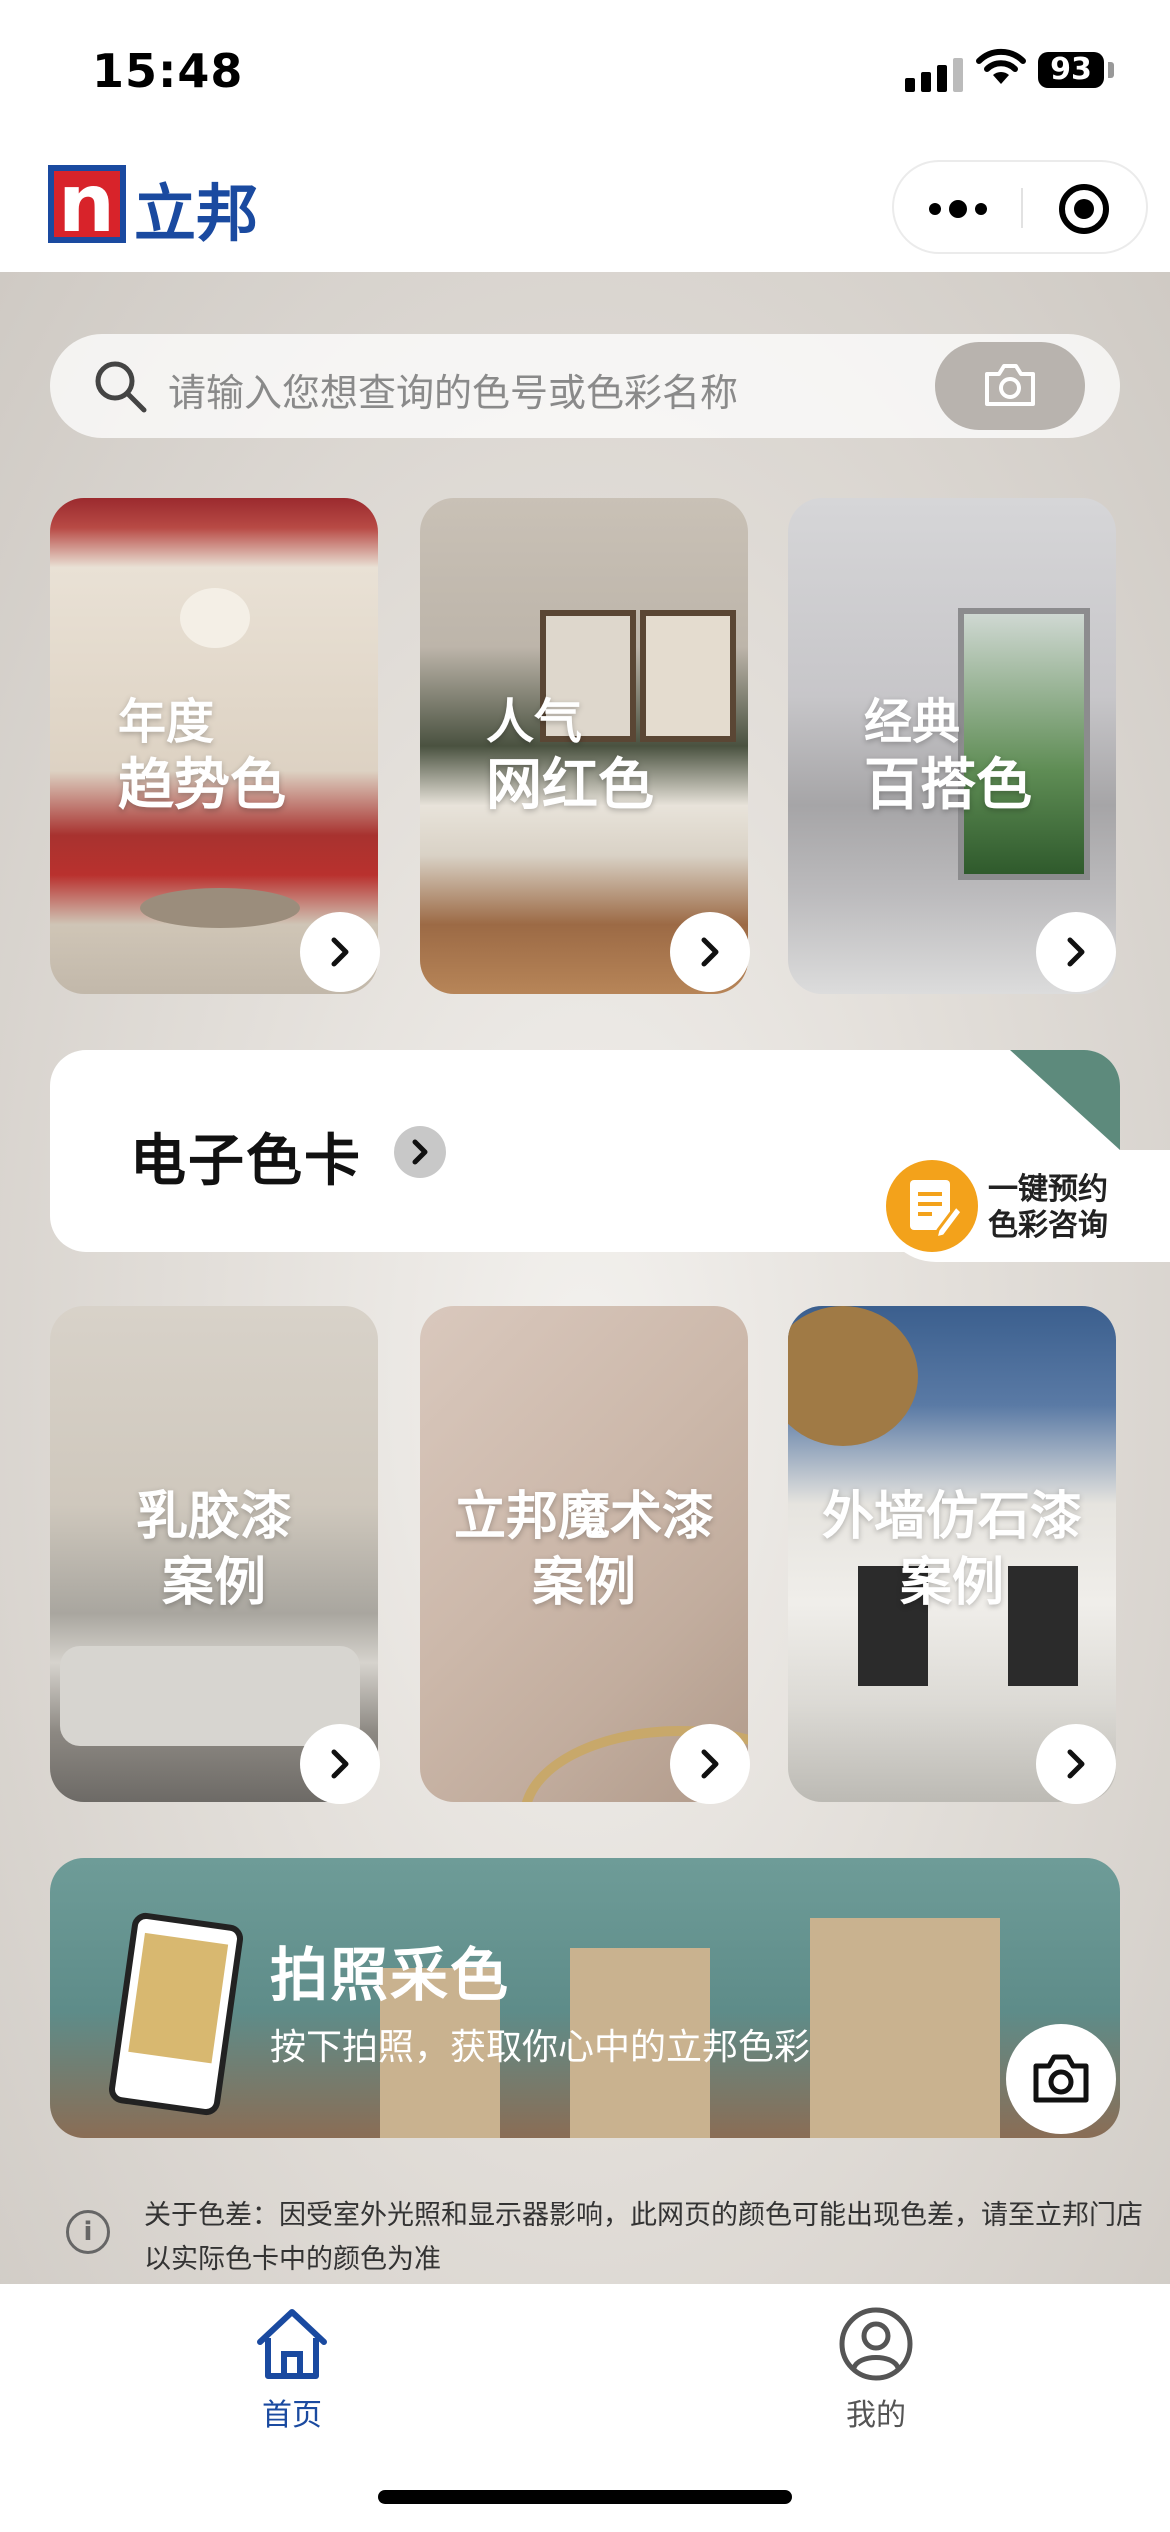 This screenshot has width=1170, height=2532. What do you see at coordinates (202, 785) in the screenshot?
I see `card-line2: 趋势色` at bounding box center [202, 785].